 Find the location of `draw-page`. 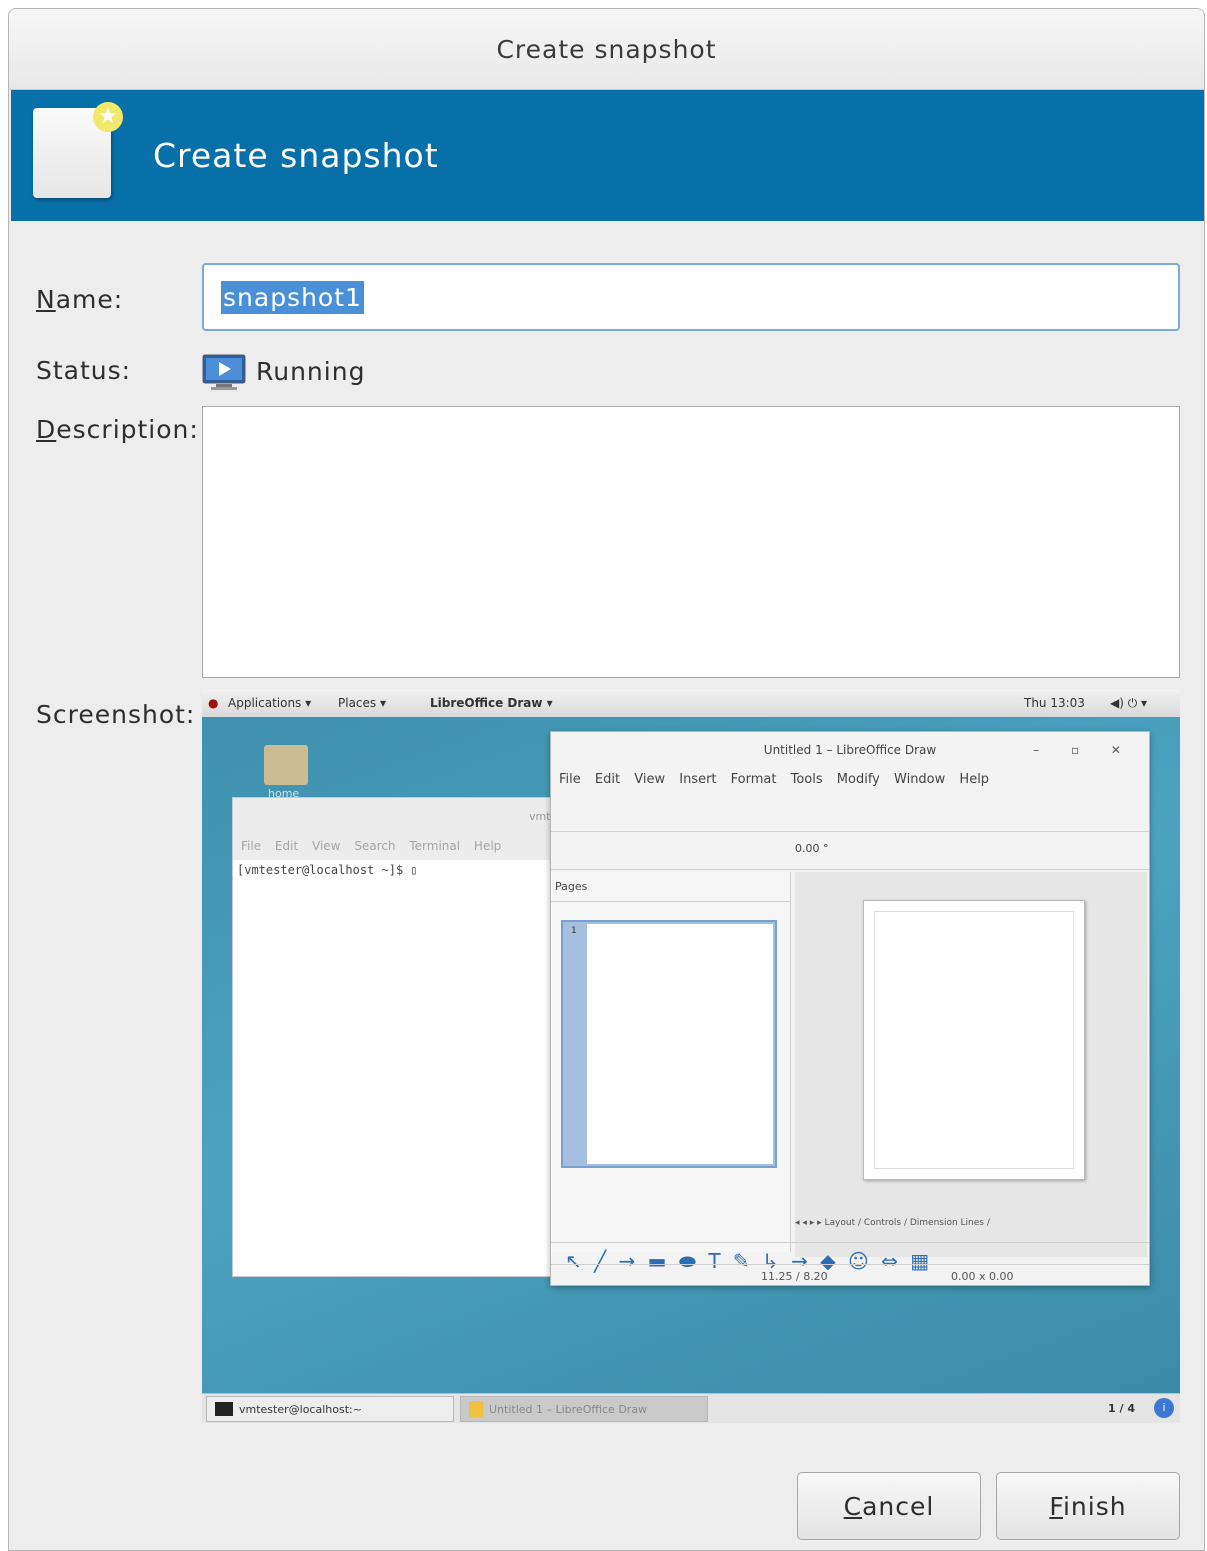

draw-page is located at coordinates (974, 1040).